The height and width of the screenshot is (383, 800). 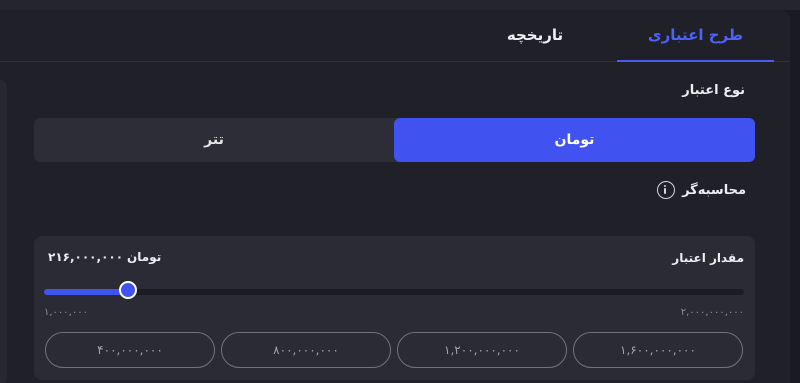 I want to click on slider-fill, so click(x=86, y=292).